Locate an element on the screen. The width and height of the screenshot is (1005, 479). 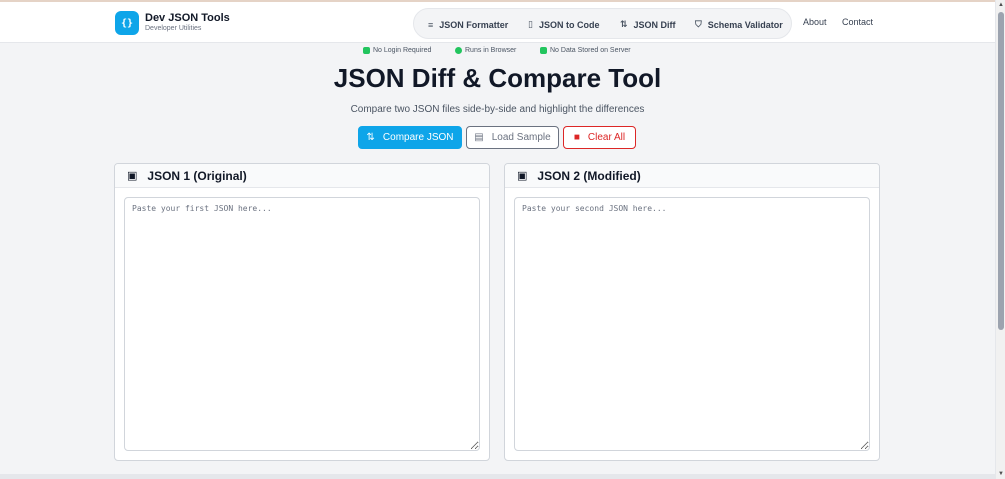
database-icon is located at coordinates (543, 50).